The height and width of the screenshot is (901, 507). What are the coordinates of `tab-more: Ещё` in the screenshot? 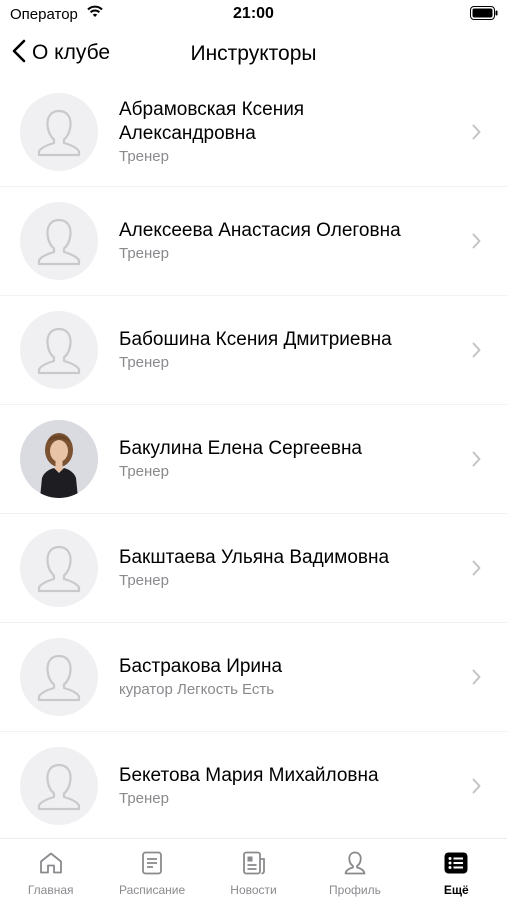 It's located at (456, 870).